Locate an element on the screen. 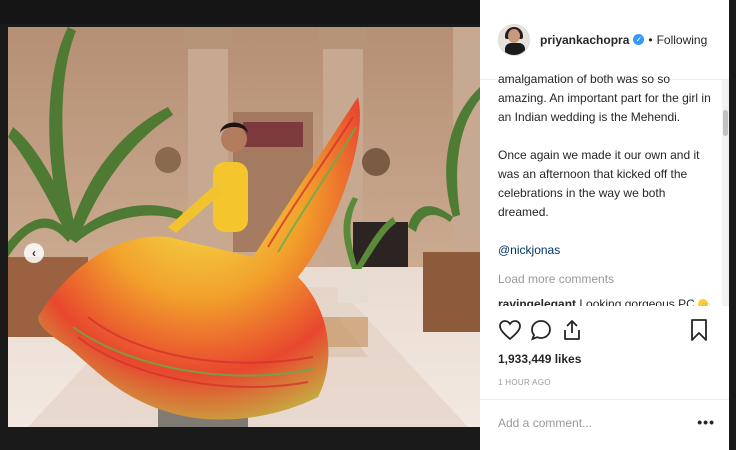 The width and height of the screenshot is (736, 450). right-edge is located at coordinates (732, 225).